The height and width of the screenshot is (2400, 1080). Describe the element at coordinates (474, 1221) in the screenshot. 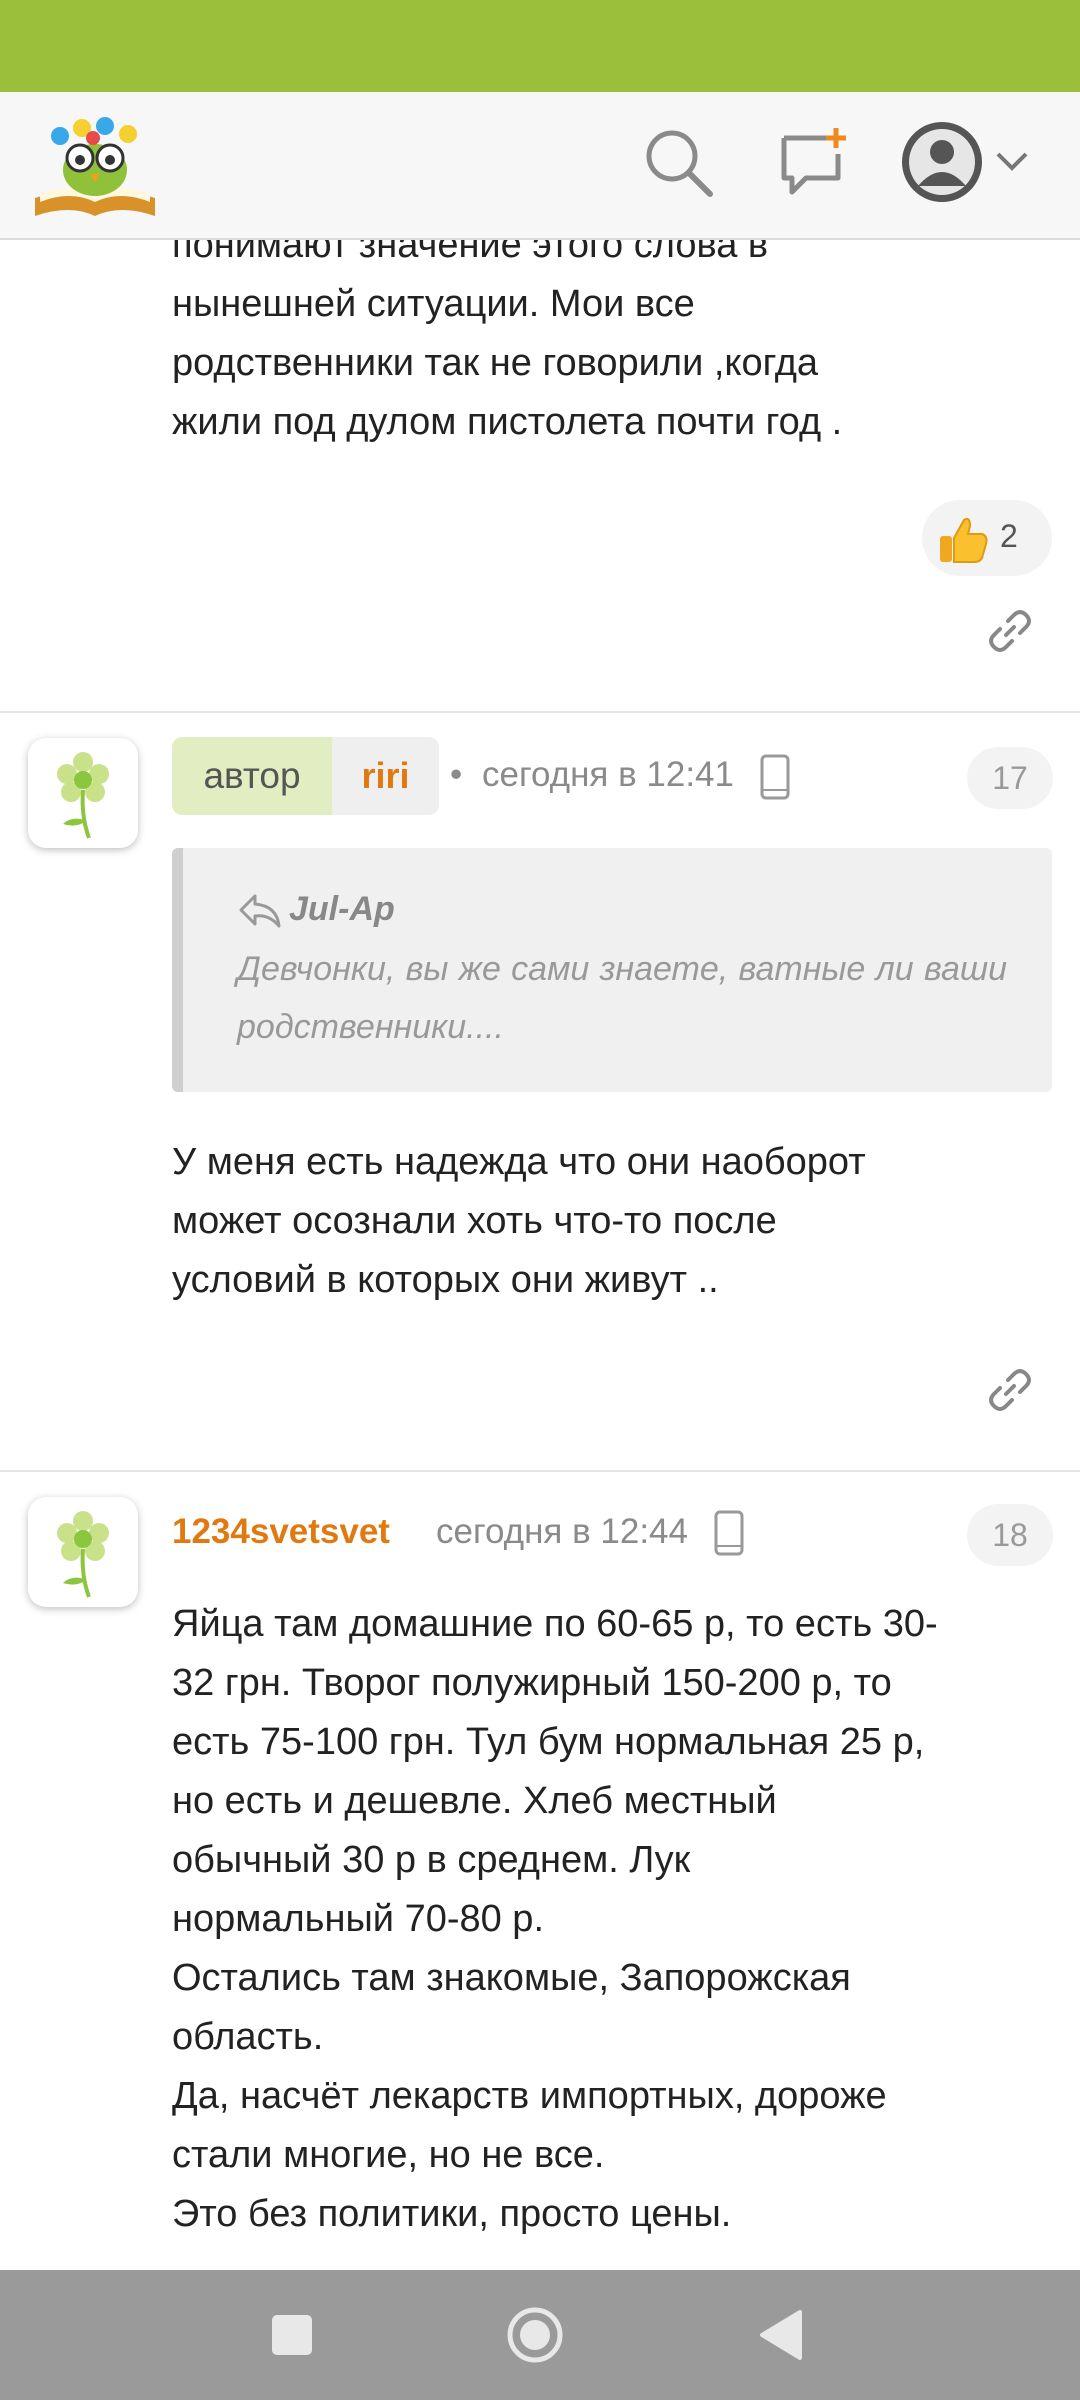

I see `comment-line: может осознали хоть что-то после` at that location.